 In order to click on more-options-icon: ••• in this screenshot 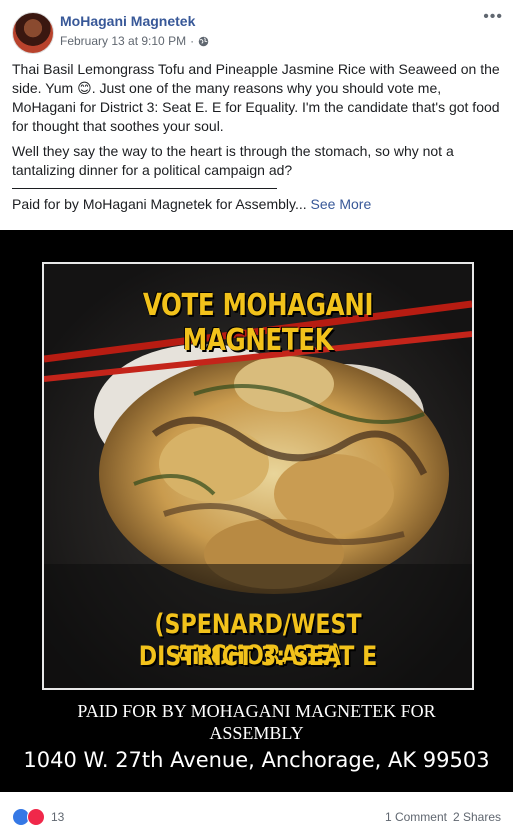, I will do `click(493, 17)`.